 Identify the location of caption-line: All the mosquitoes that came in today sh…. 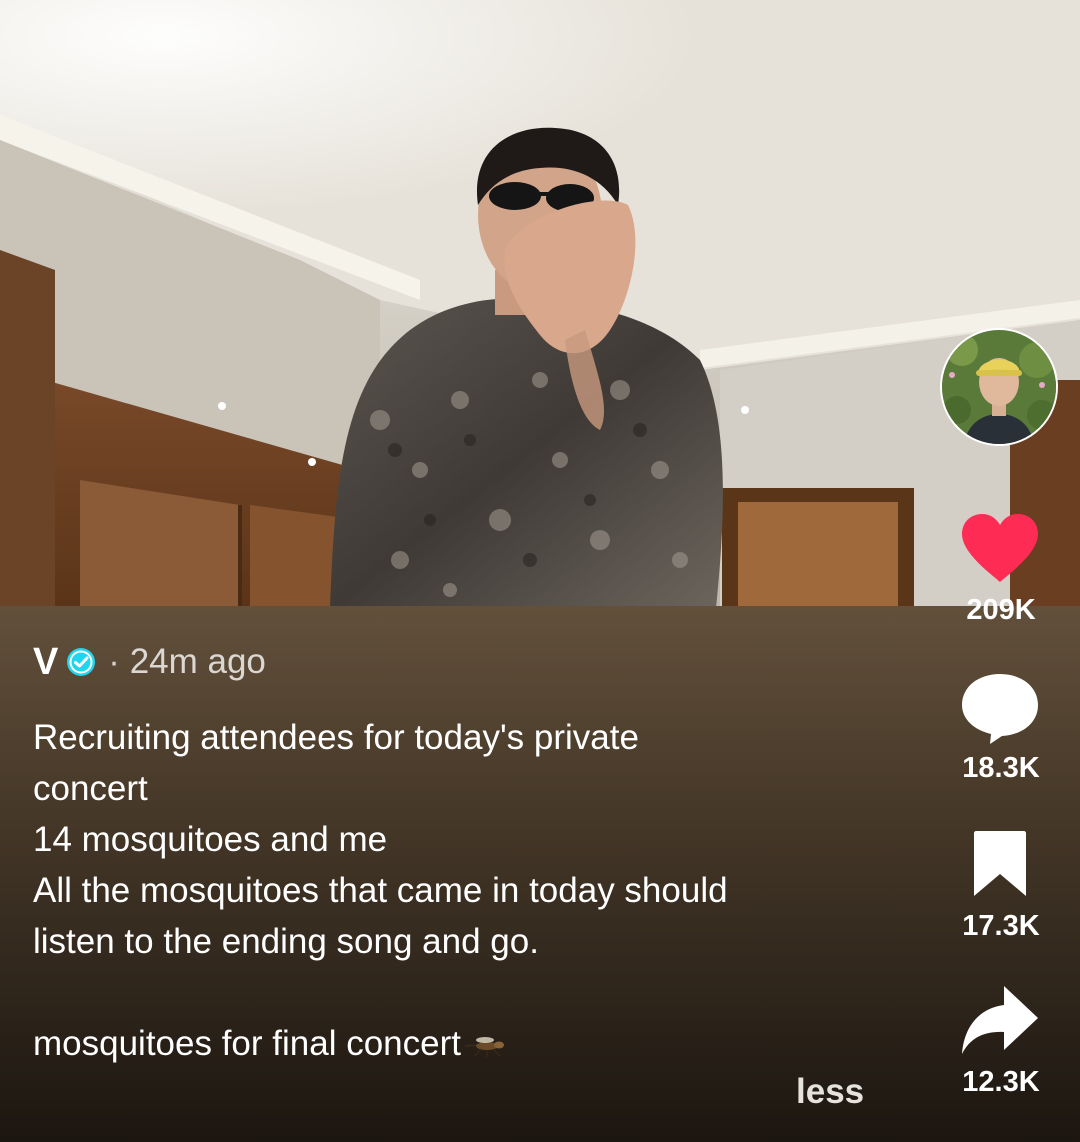
(380, 890).